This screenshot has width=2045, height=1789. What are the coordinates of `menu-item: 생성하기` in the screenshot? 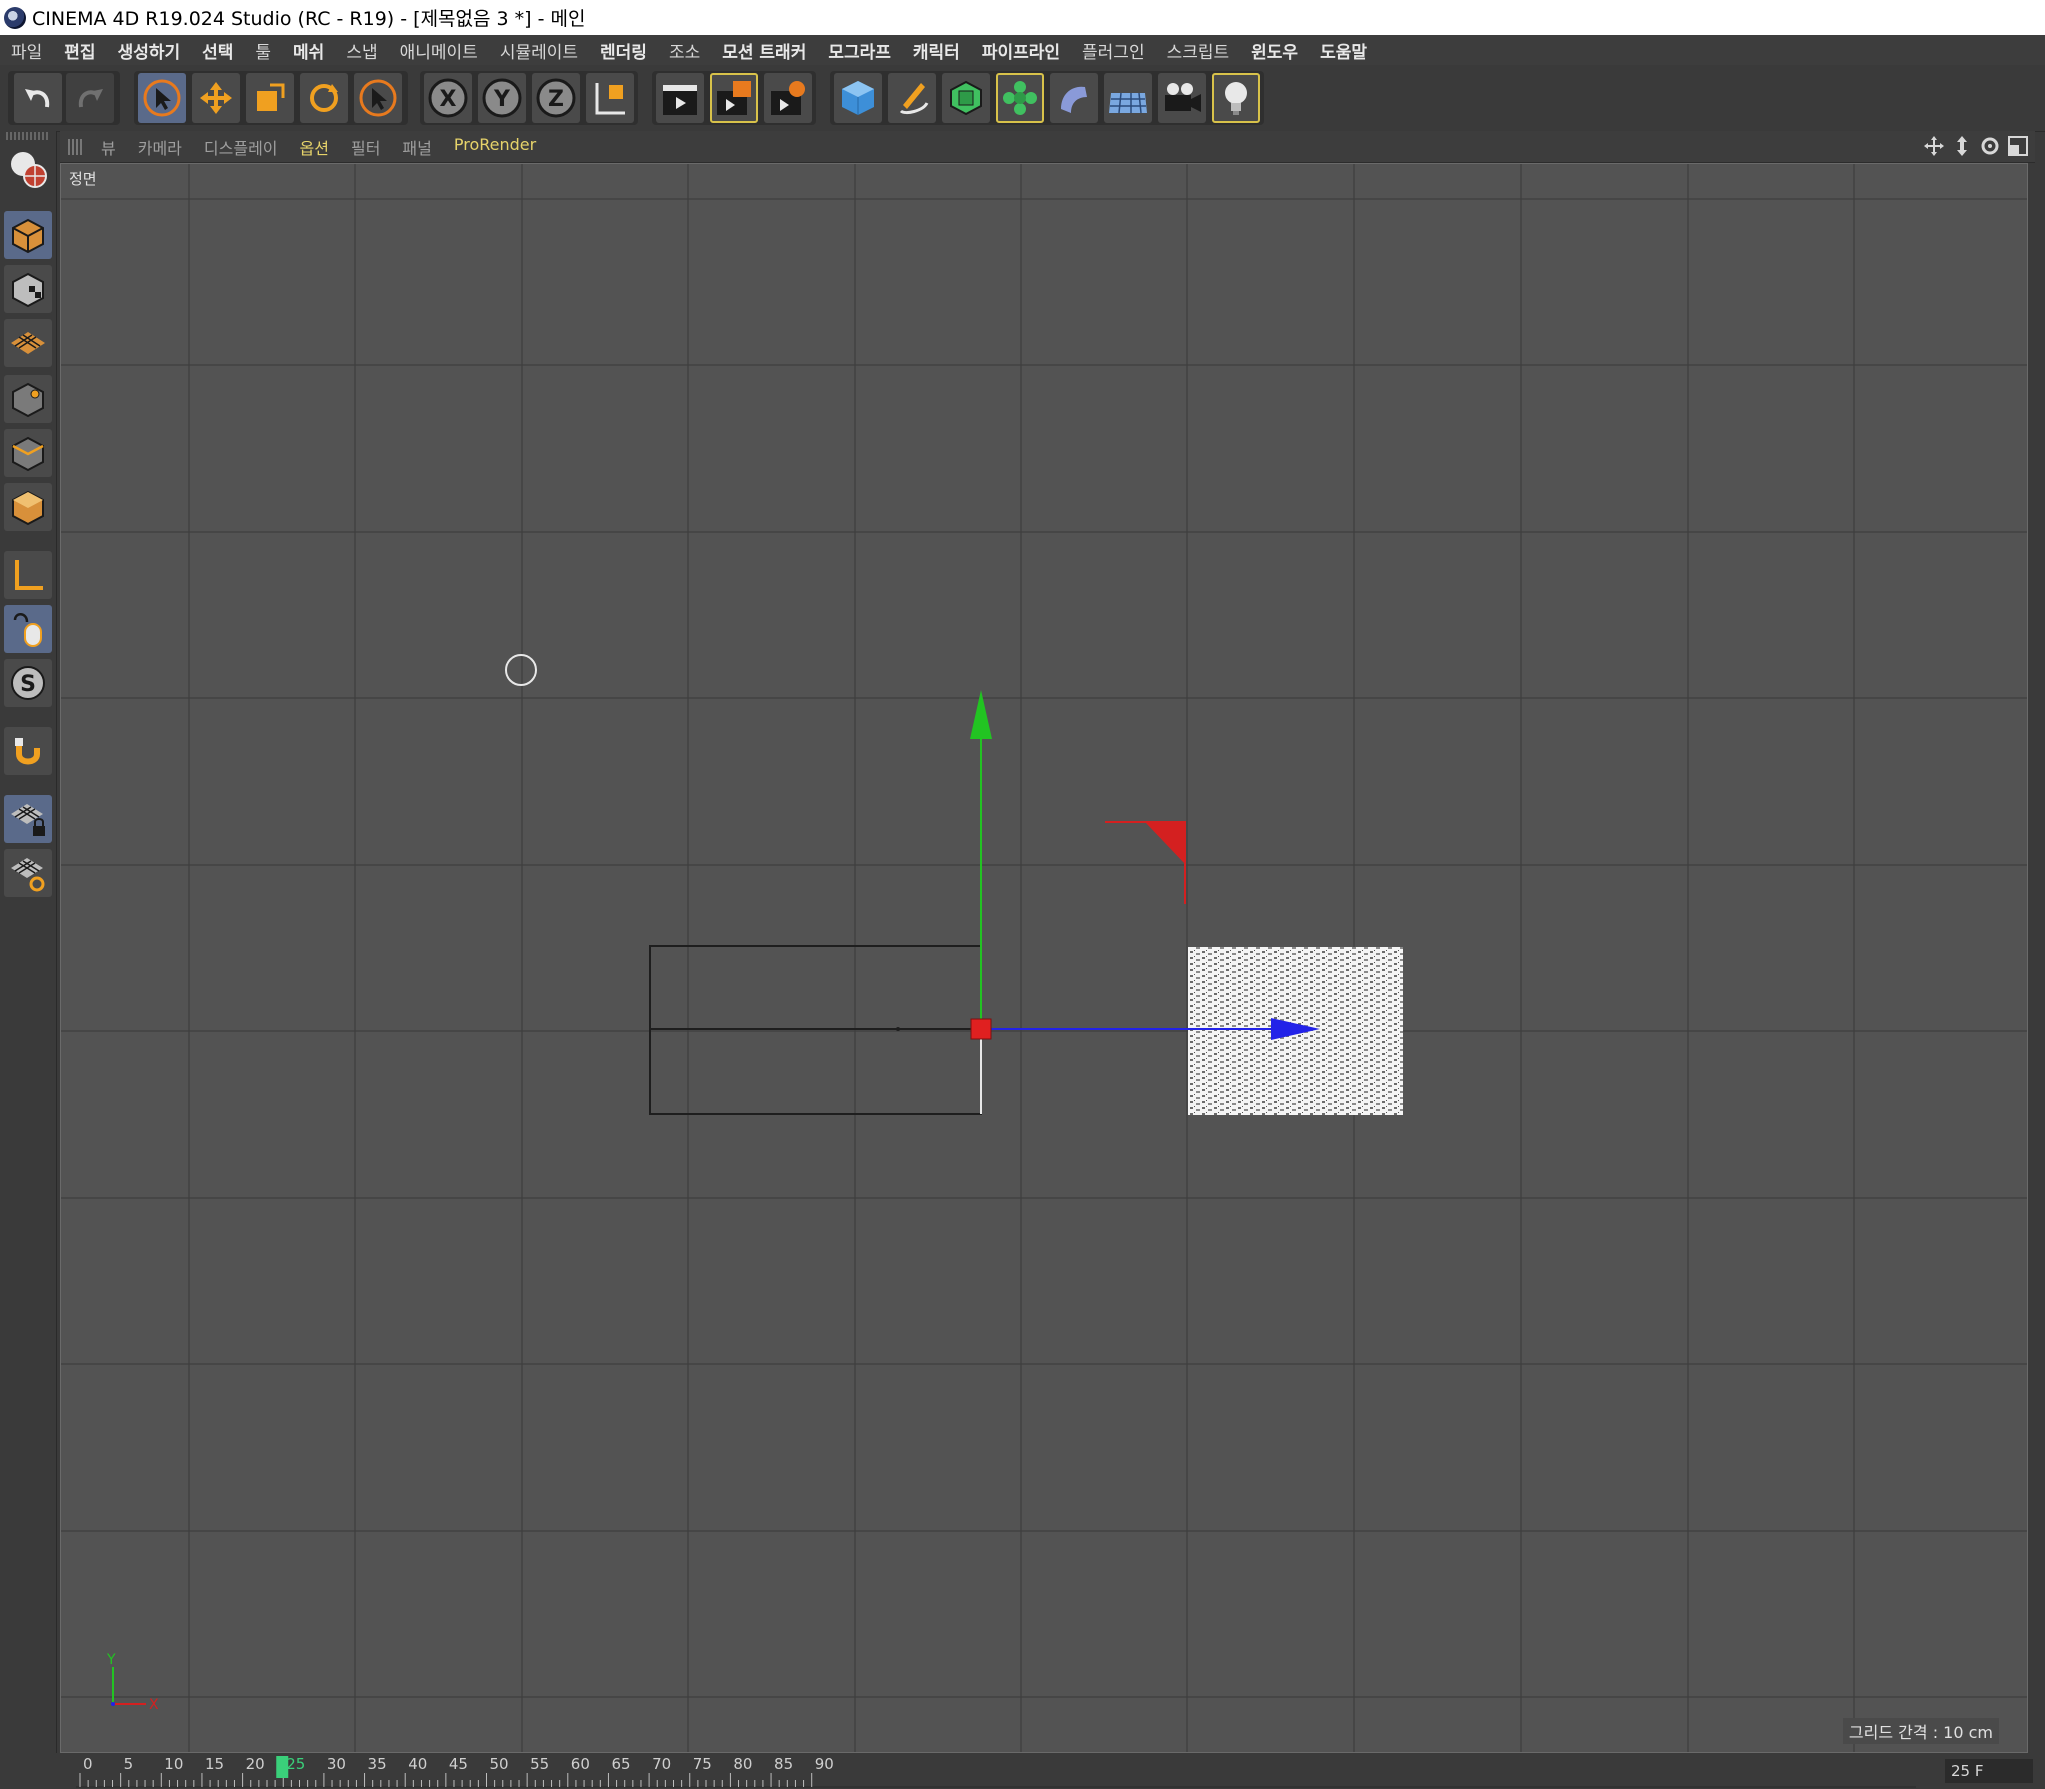 It's located at (149, 50).